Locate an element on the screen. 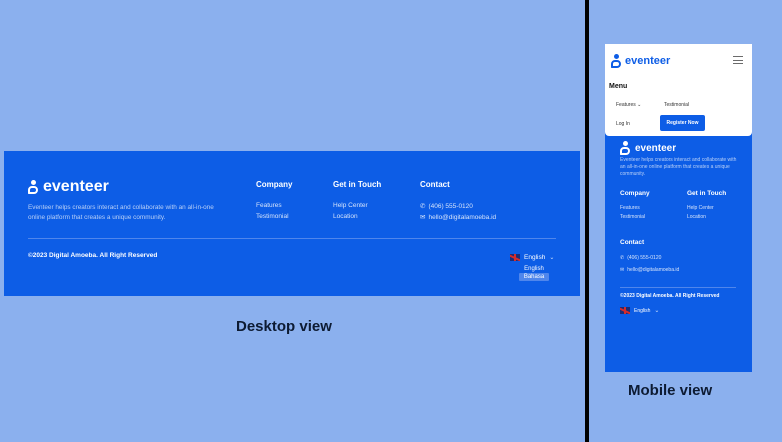 Image resolution: width=782 pixels, height=442 pixels. language-option-bahasa: Bahasa is located at coordinates (534, 277).